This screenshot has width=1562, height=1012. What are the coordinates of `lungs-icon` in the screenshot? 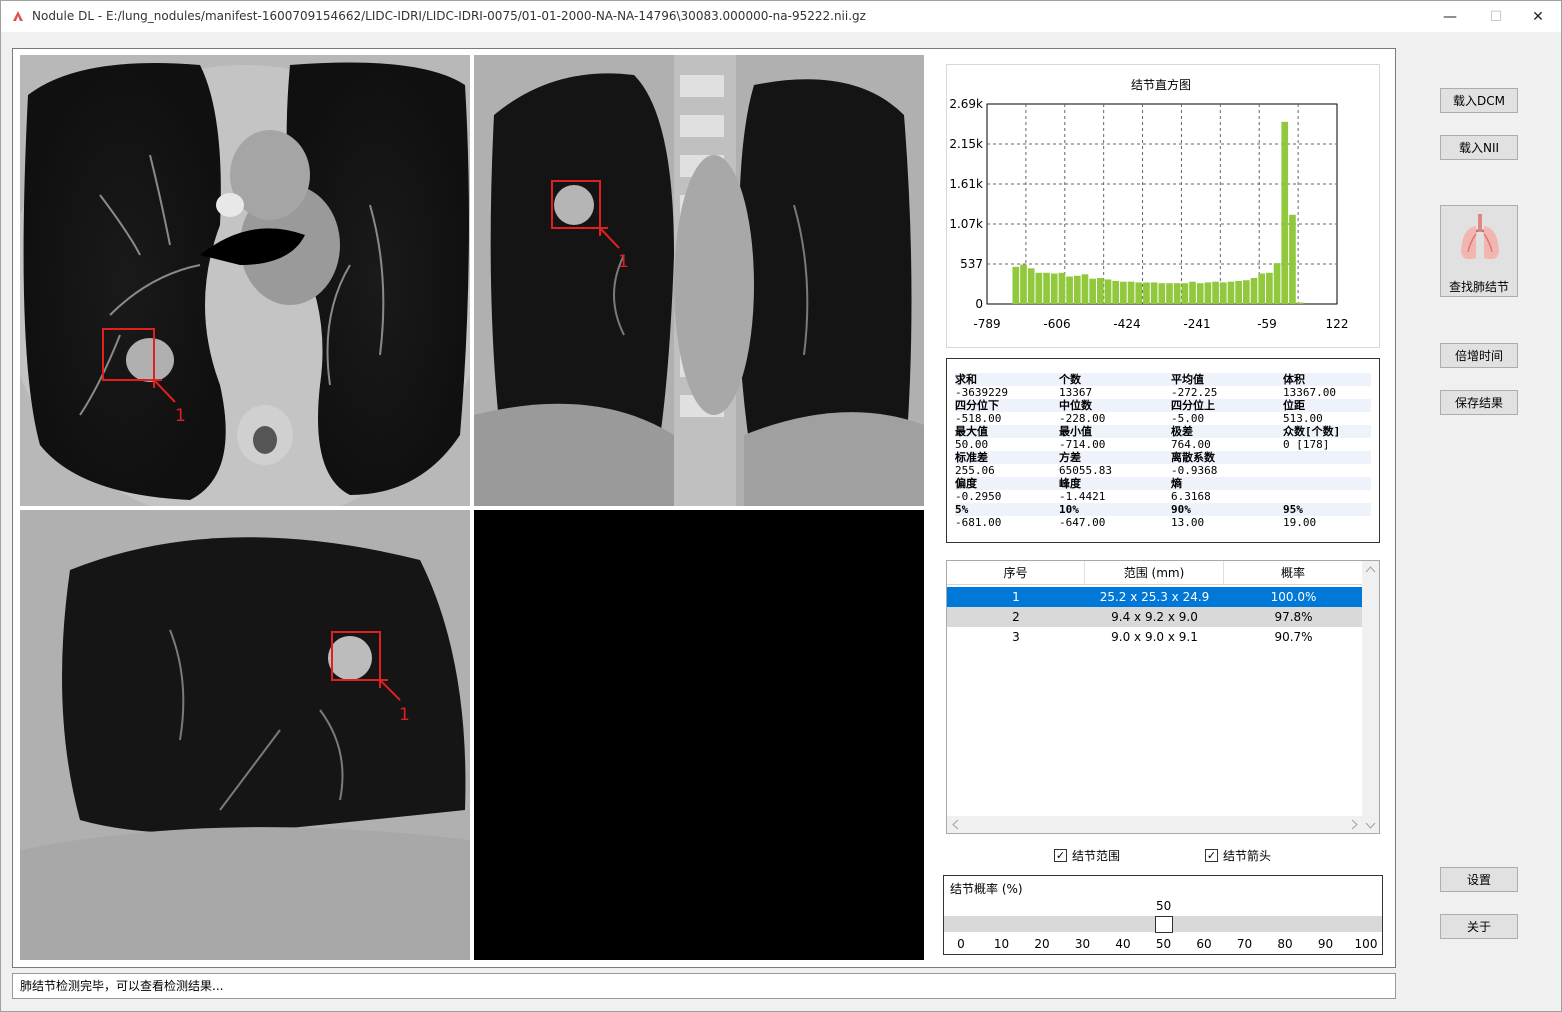 It's located at (1480, 237).